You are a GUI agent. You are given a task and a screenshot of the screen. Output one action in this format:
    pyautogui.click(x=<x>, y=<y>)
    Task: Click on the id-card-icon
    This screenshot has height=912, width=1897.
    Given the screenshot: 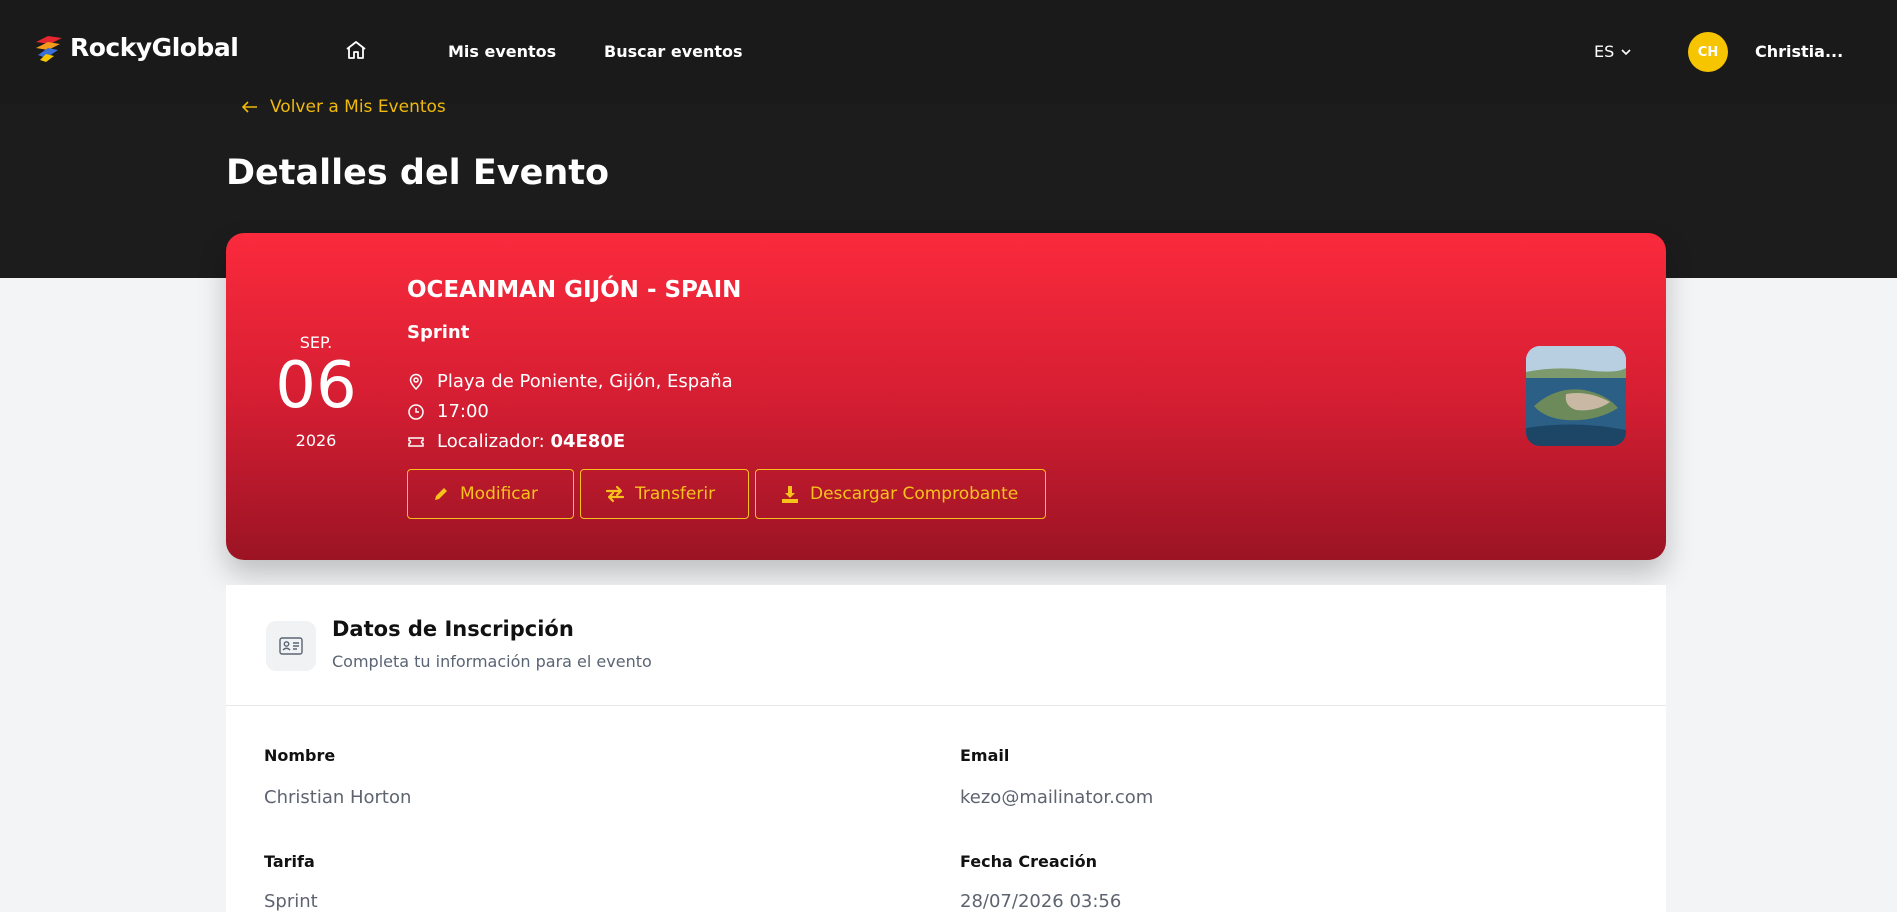 What is the action you would take?
    pyautogui.click(x=291, y=646)
    